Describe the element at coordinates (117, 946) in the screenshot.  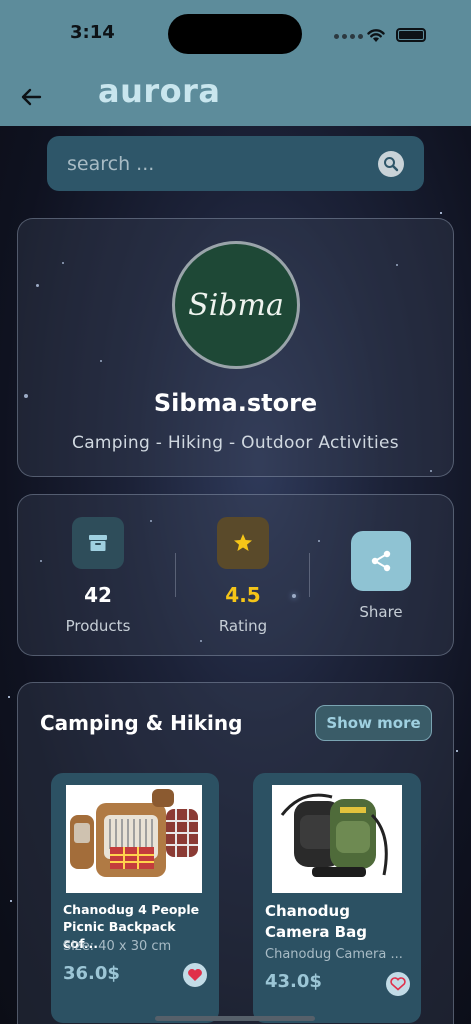
I see `product-subtitle: Size: 40 x 30 cm` at that location.